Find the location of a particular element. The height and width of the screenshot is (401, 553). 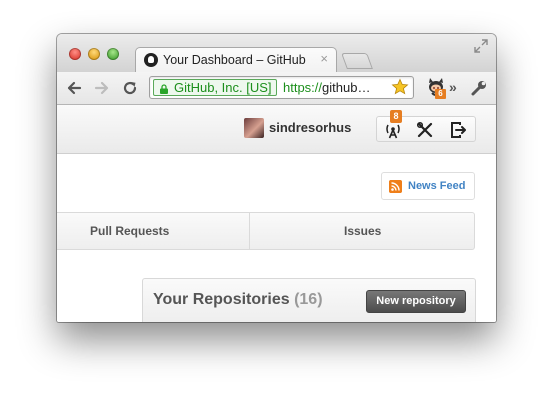

forward-arrow-icon is located at coordinates (102, 88).